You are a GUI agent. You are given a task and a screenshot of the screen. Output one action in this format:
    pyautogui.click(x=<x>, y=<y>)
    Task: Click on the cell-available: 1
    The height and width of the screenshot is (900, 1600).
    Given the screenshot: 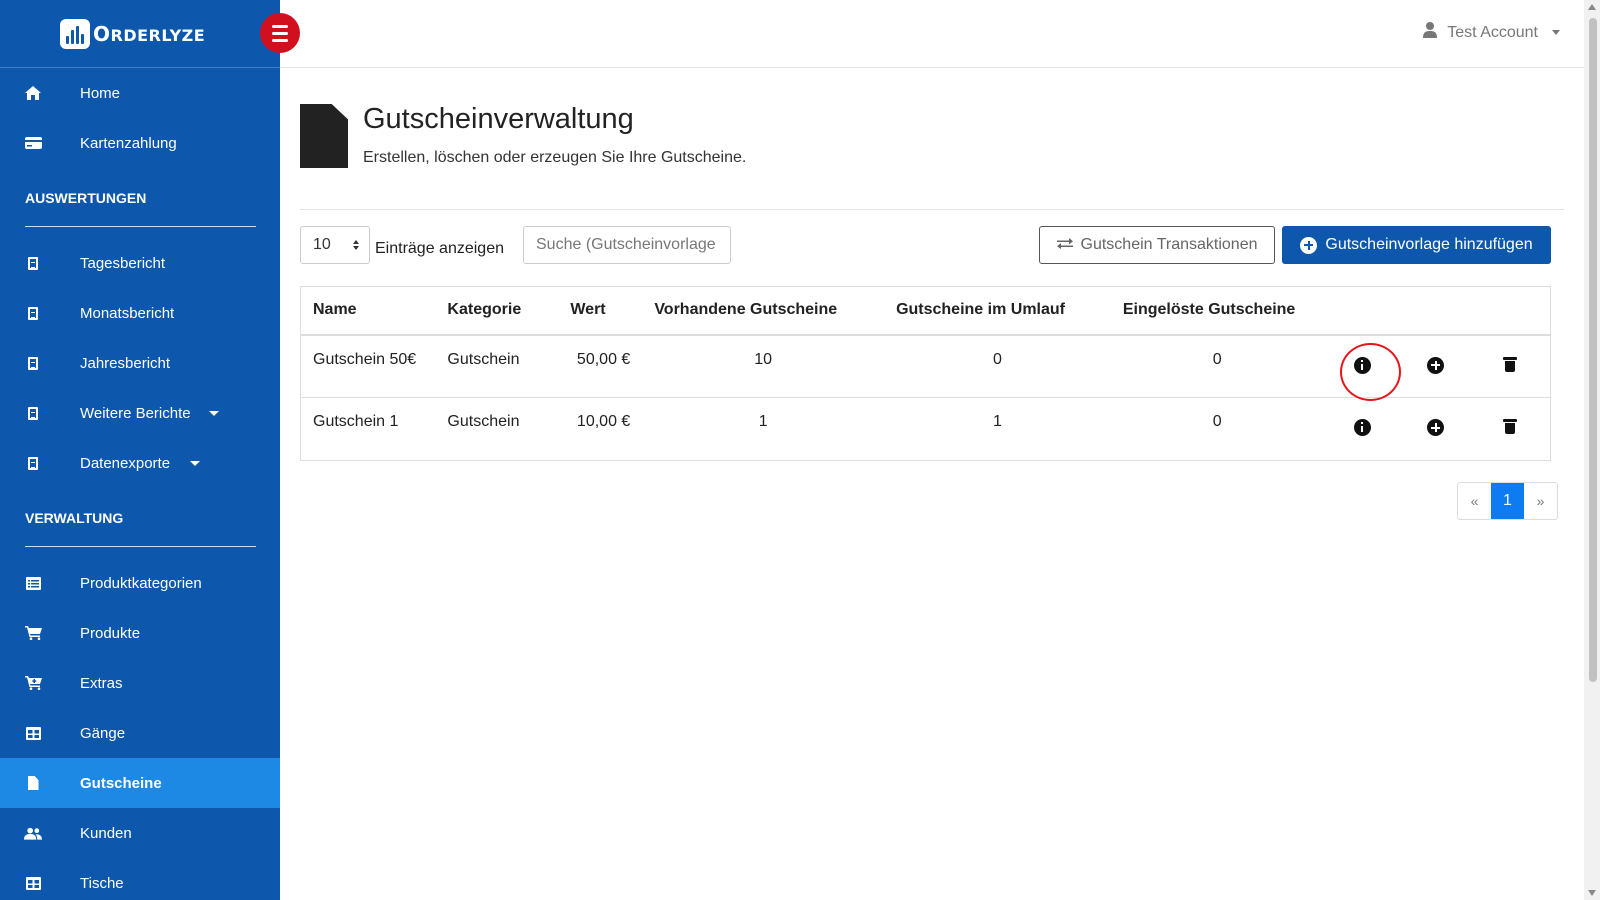 What is the action you would take?
    pyautogui.click(x=763, y=429)
    